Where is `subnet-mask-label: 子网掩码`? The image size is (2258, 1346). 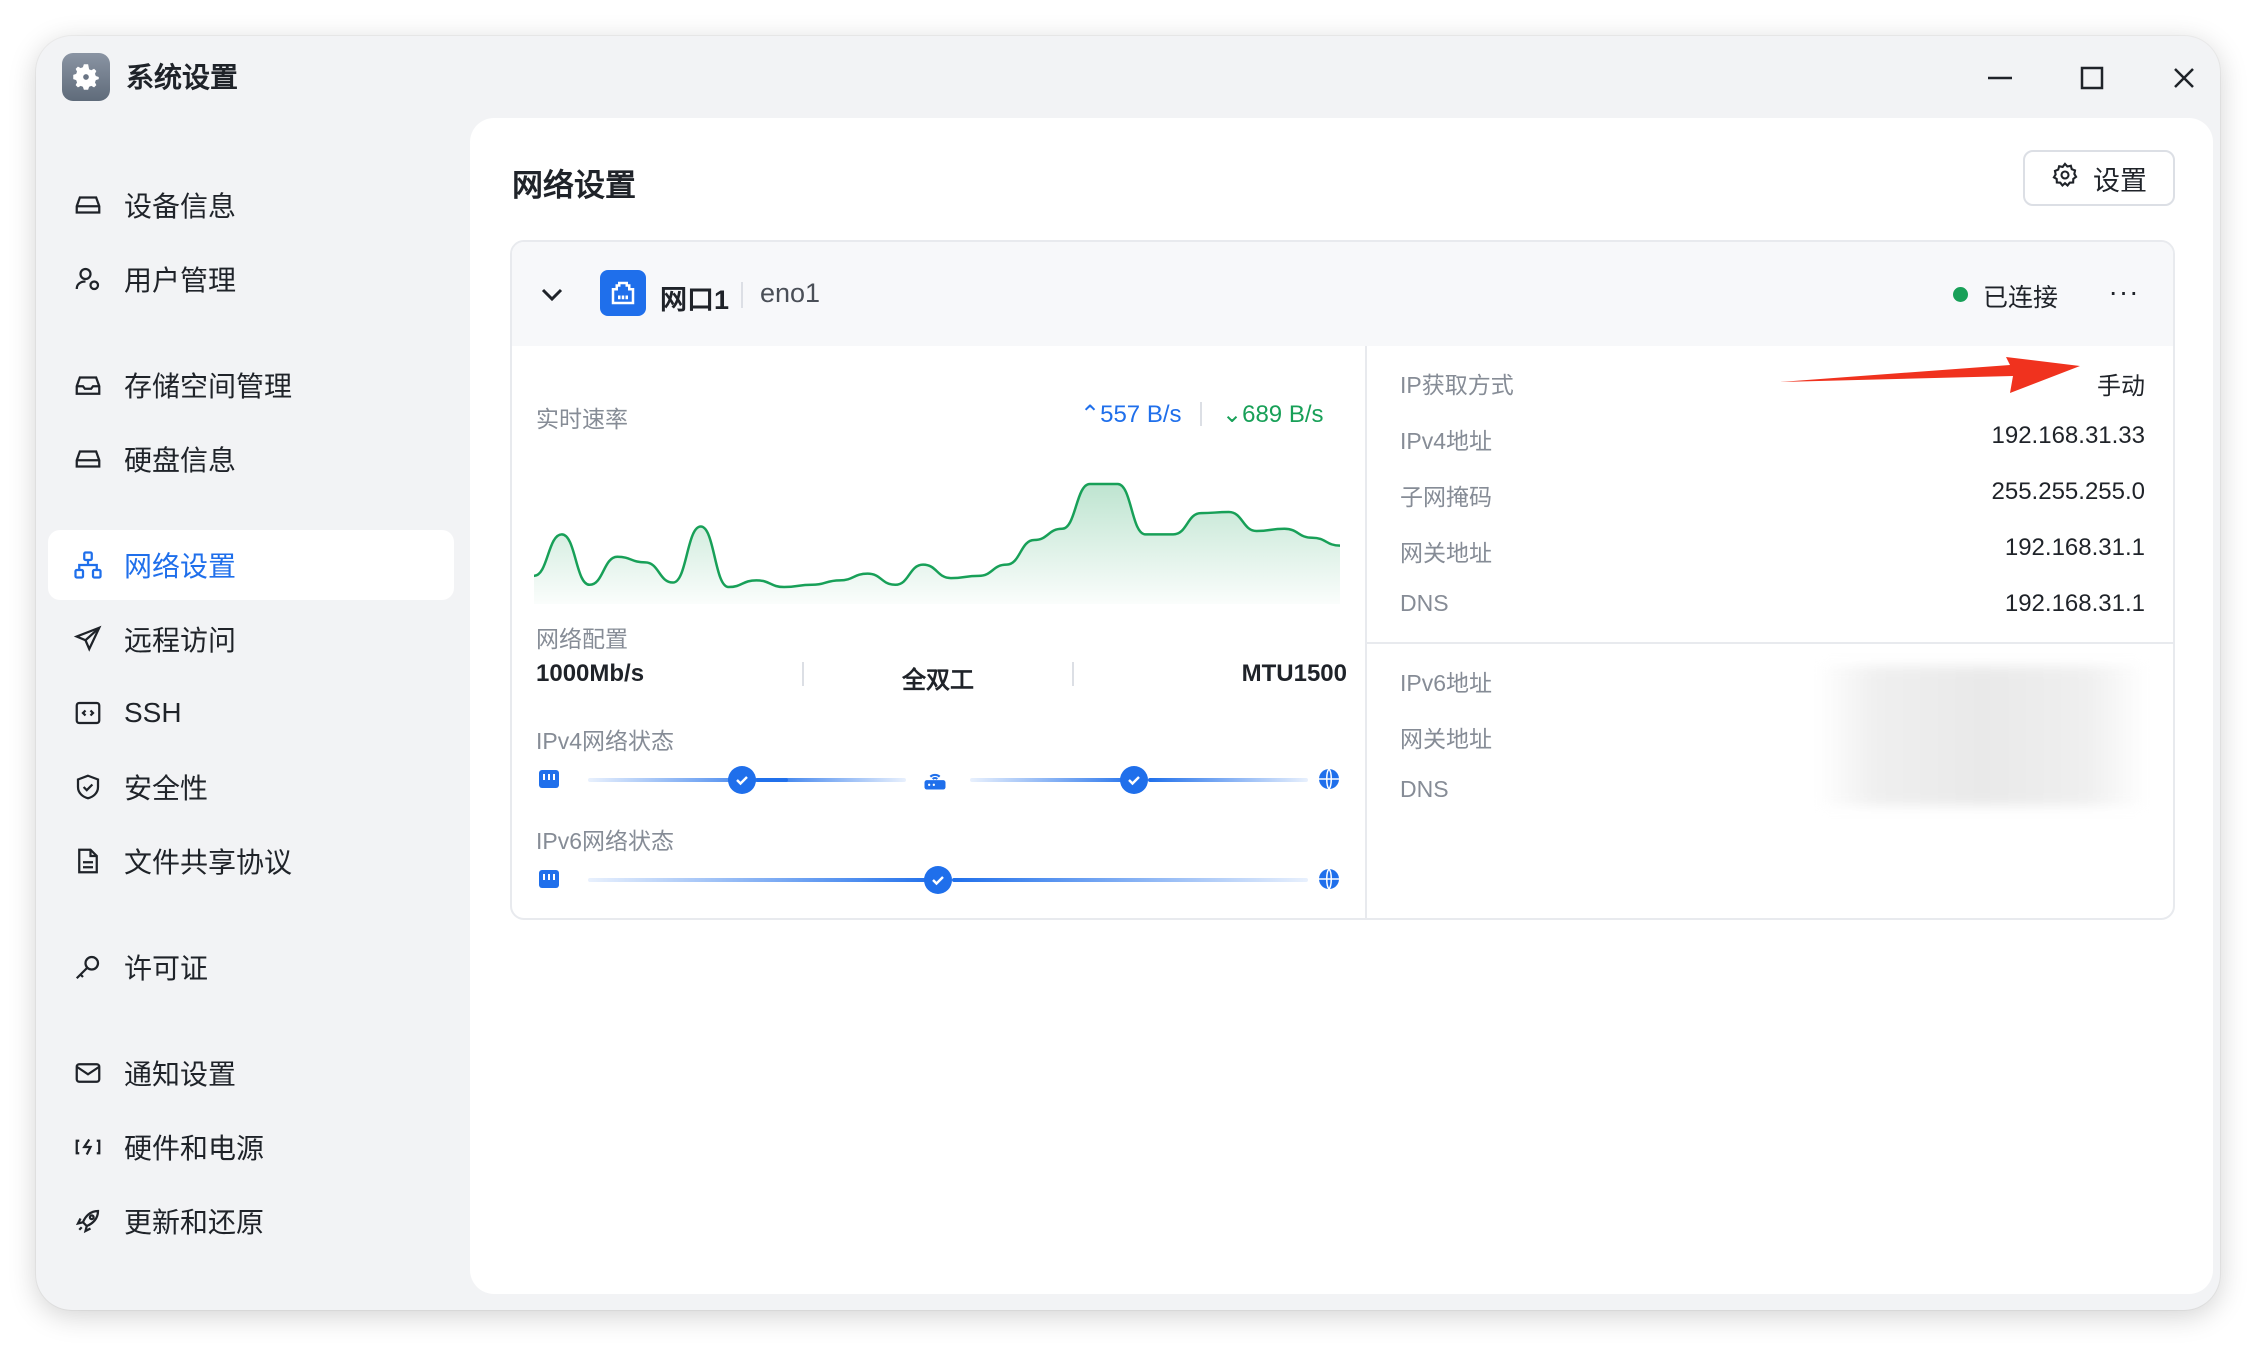
subnet-mask-label: 子网掩码 is located at coordinates (1446, 497).